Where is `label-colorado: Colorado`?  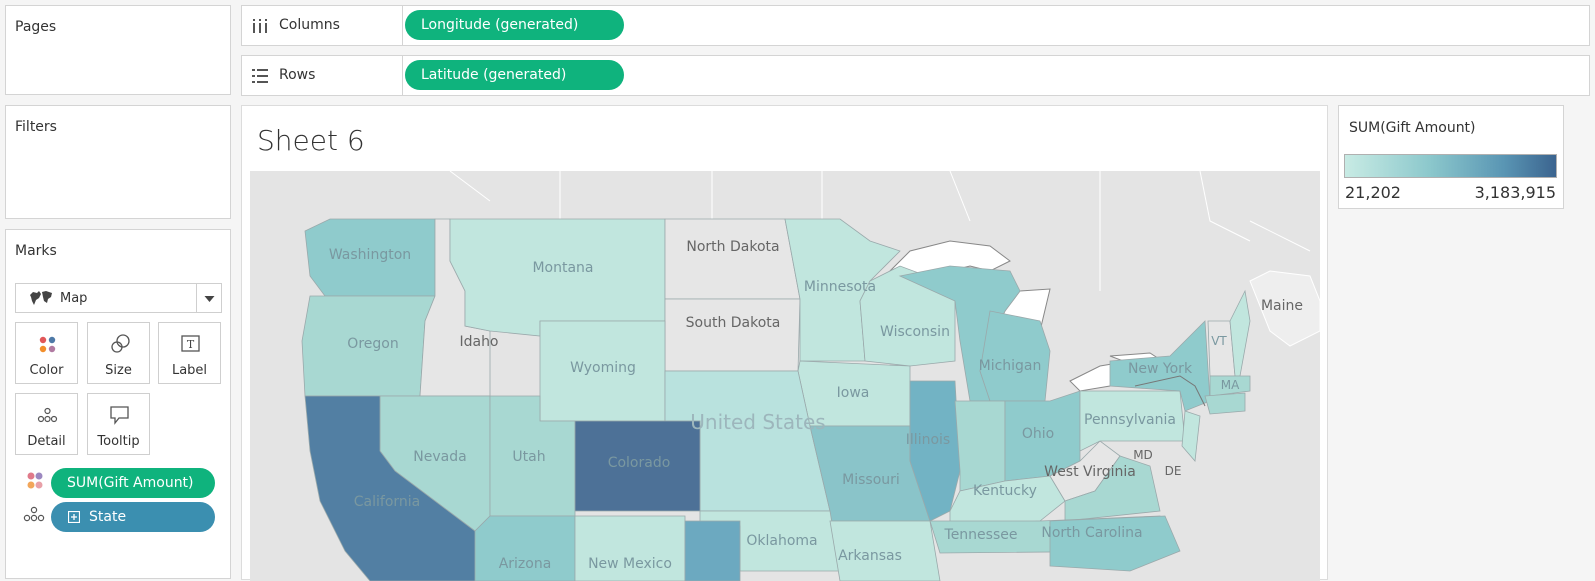 label-colorado: Colorado is located at coordinates (639, 463).